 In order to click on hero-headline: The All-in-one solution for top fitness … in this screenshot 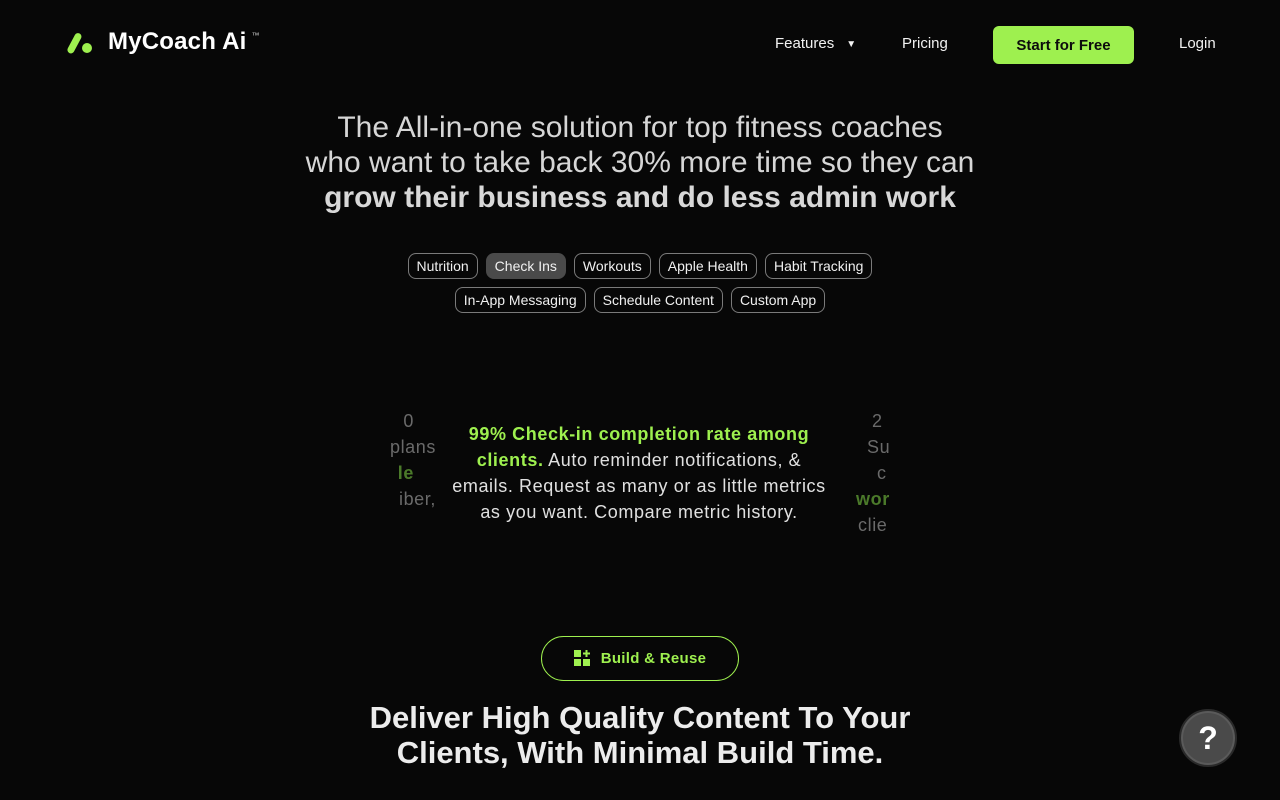, I will do `click(640, 162)`.